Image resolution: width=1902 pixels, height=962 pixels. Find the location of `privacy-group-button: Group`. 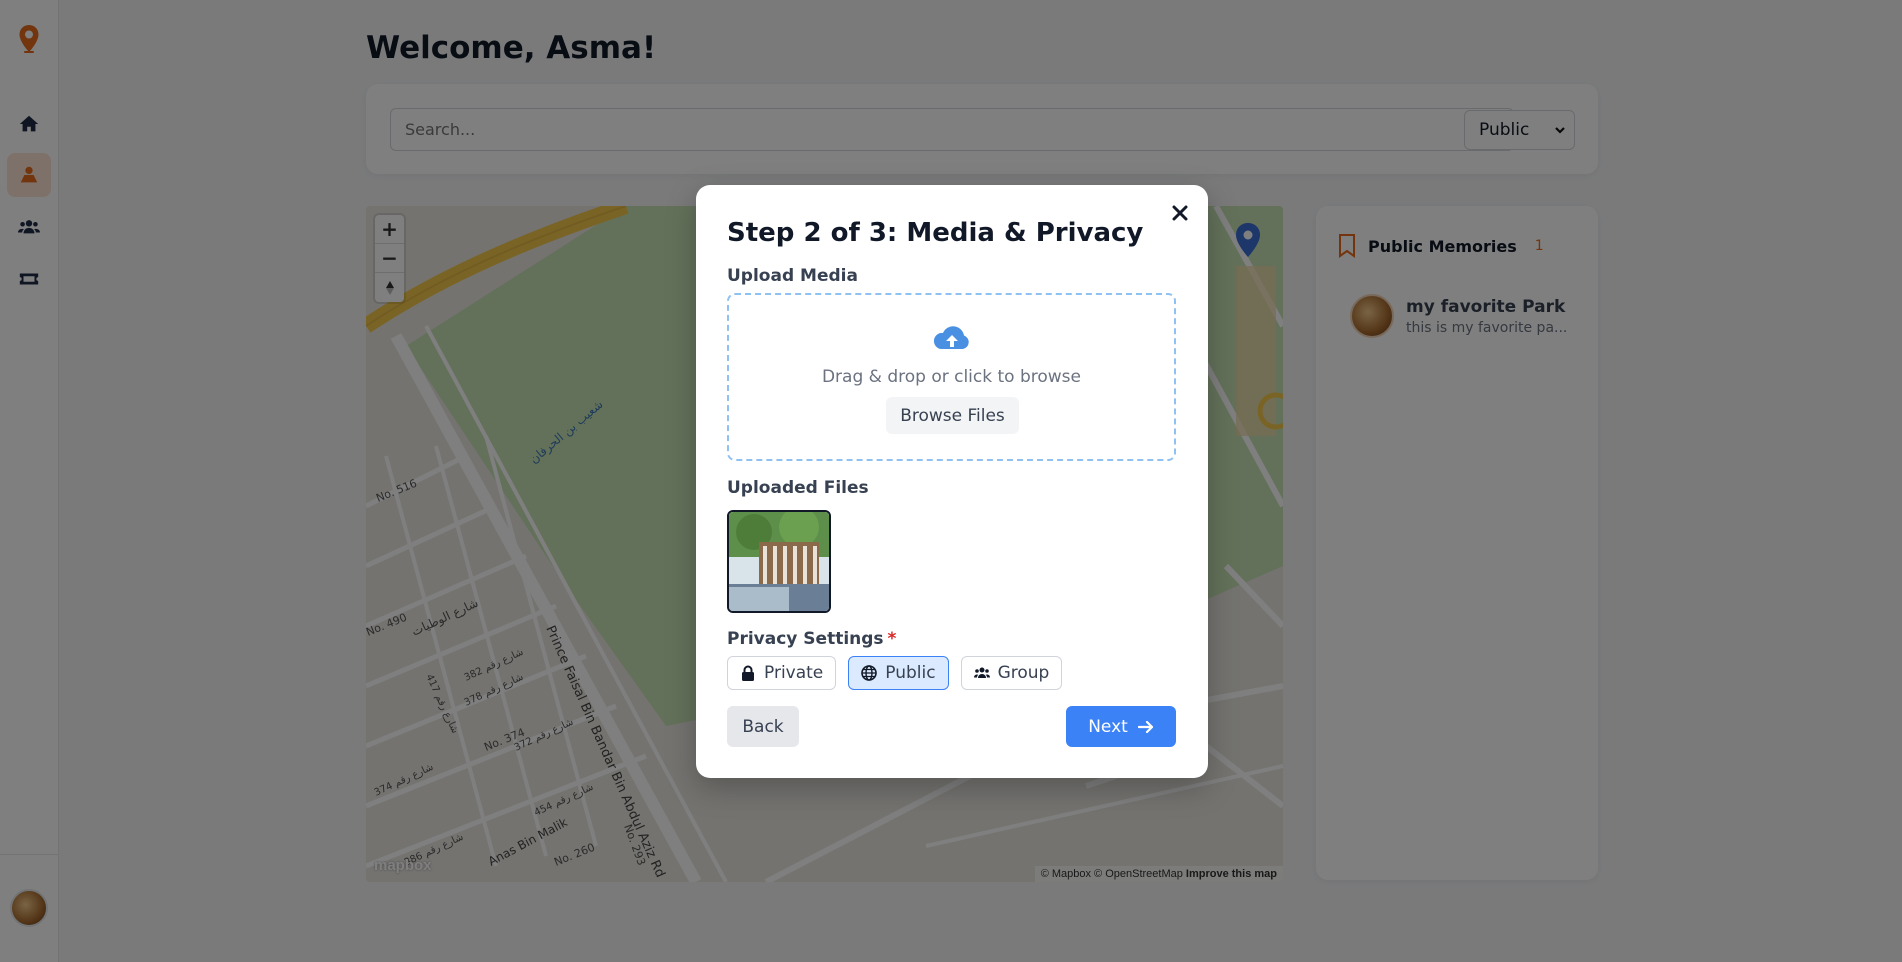

privacy-group-button: Group is located at coordinates (1011, 673).